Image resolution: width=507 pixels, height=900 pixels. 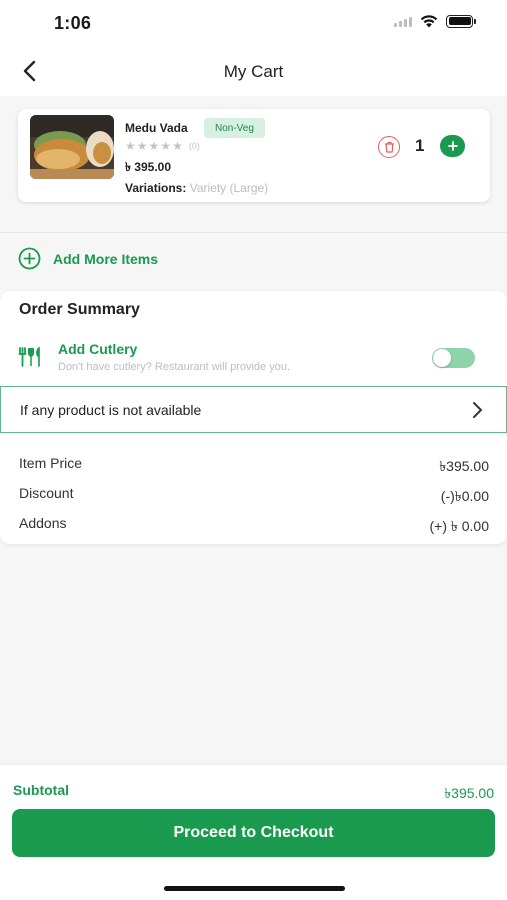 I want to click on status-bar: 1:06, so click(x=253, y=24).